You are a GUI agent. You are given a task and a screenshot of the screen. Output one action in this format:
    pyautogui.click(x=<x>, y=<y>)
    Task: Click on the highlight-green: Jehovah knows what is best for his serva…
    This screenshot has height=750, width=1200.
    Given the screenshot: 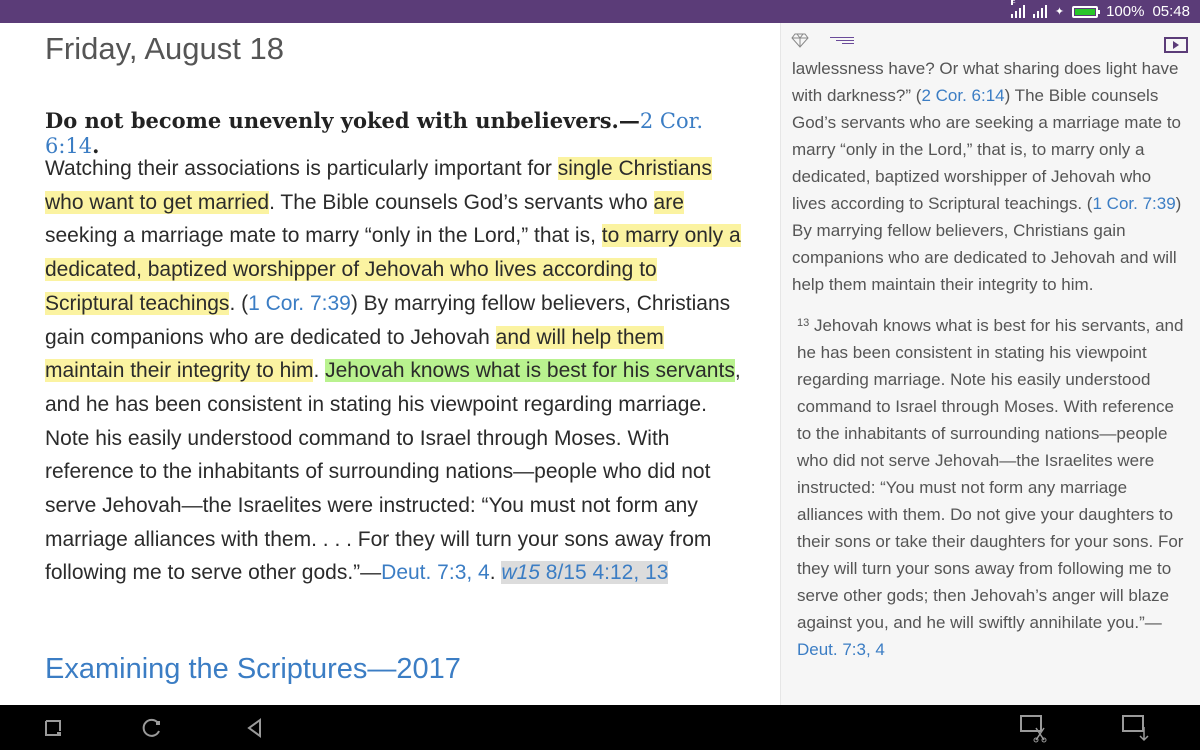 What is the action you would take?
    pyautogui.click(x=530, y=371)
    